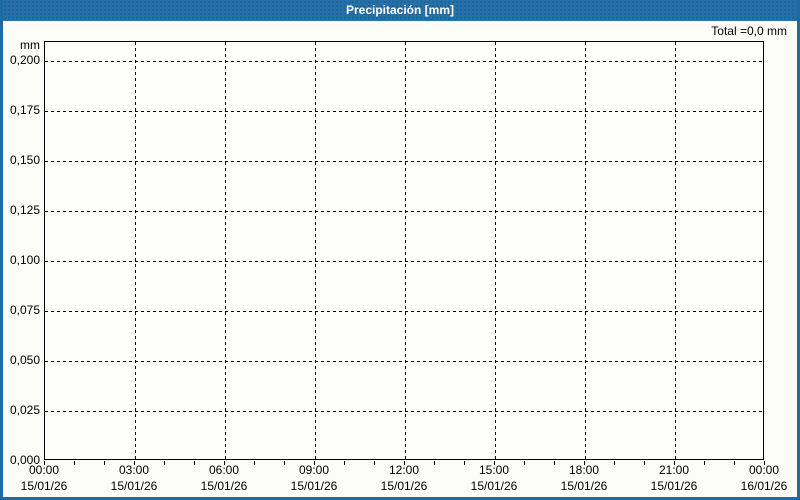  Describe the element at coordinates (24, 310) in the screenshot. I see `y-tick-label: 0,075` at that location.